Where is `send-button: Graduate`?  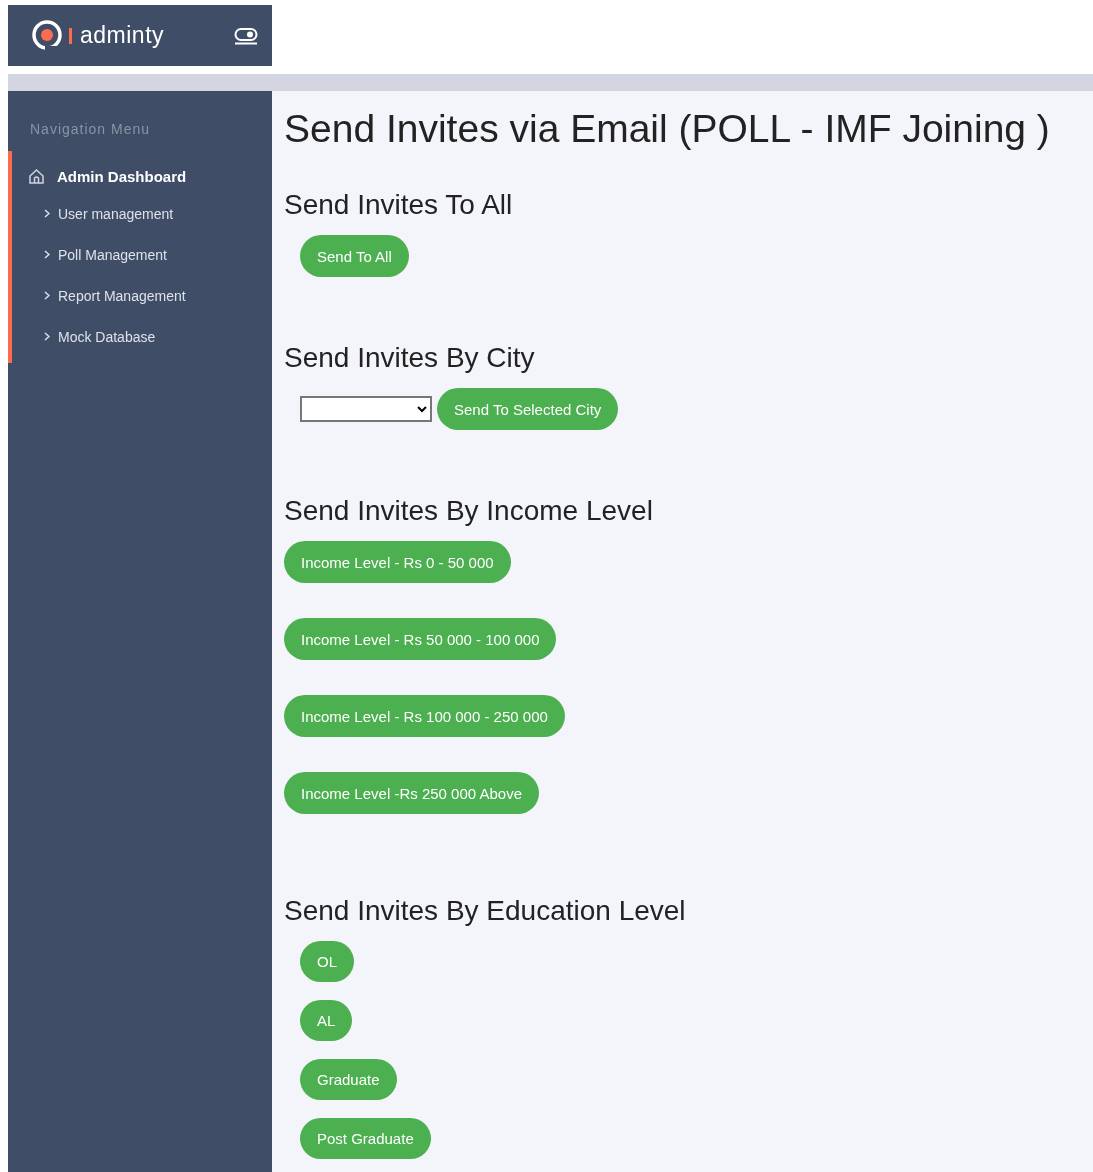
send-button: Graduate is located at coordinates (348, 1079).